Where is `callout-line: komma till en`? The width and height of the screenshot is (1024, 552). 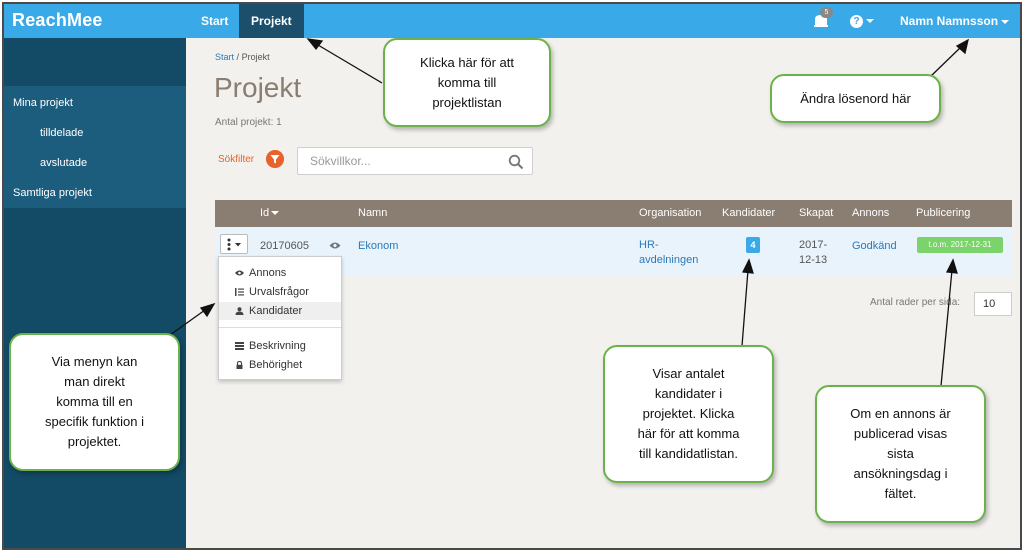 callout-line: komma till en is located at coordinates (94, 401).